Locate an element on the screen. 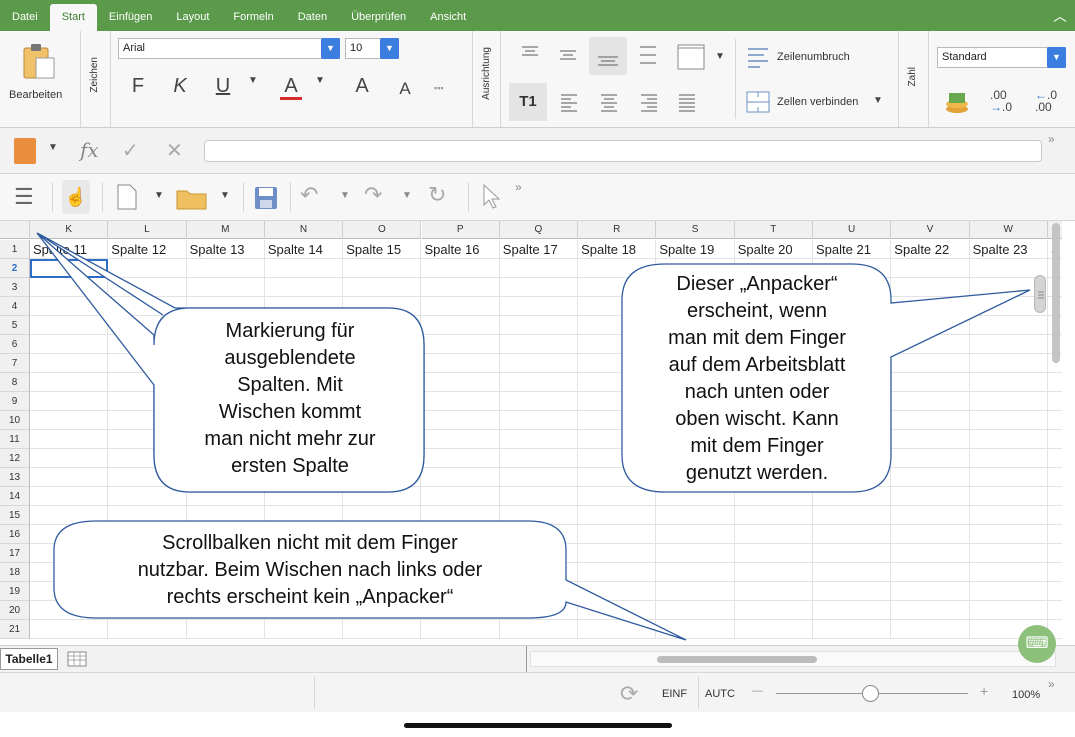  menu-tab-daten: Daten is located at coordinates (312, 17).